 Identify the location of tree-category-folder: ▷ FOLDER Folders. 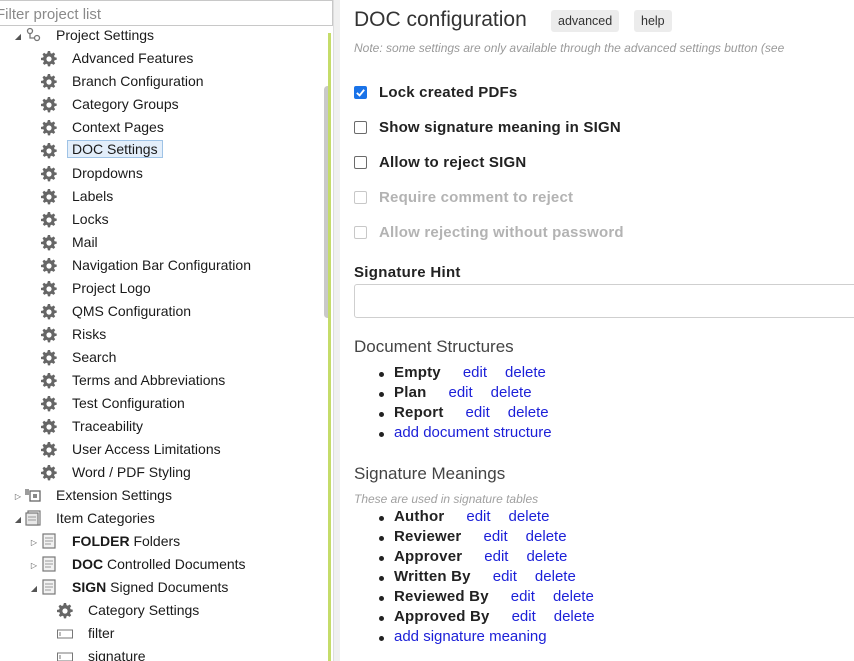
(162, 541).